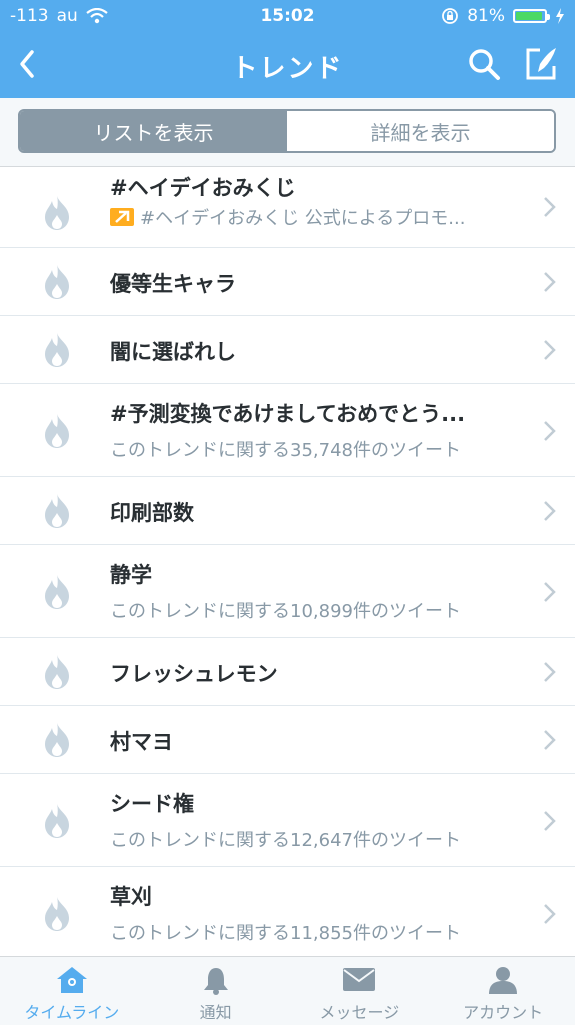  I want to click on trend-name: フレッシュレモン, so click(194, 674).